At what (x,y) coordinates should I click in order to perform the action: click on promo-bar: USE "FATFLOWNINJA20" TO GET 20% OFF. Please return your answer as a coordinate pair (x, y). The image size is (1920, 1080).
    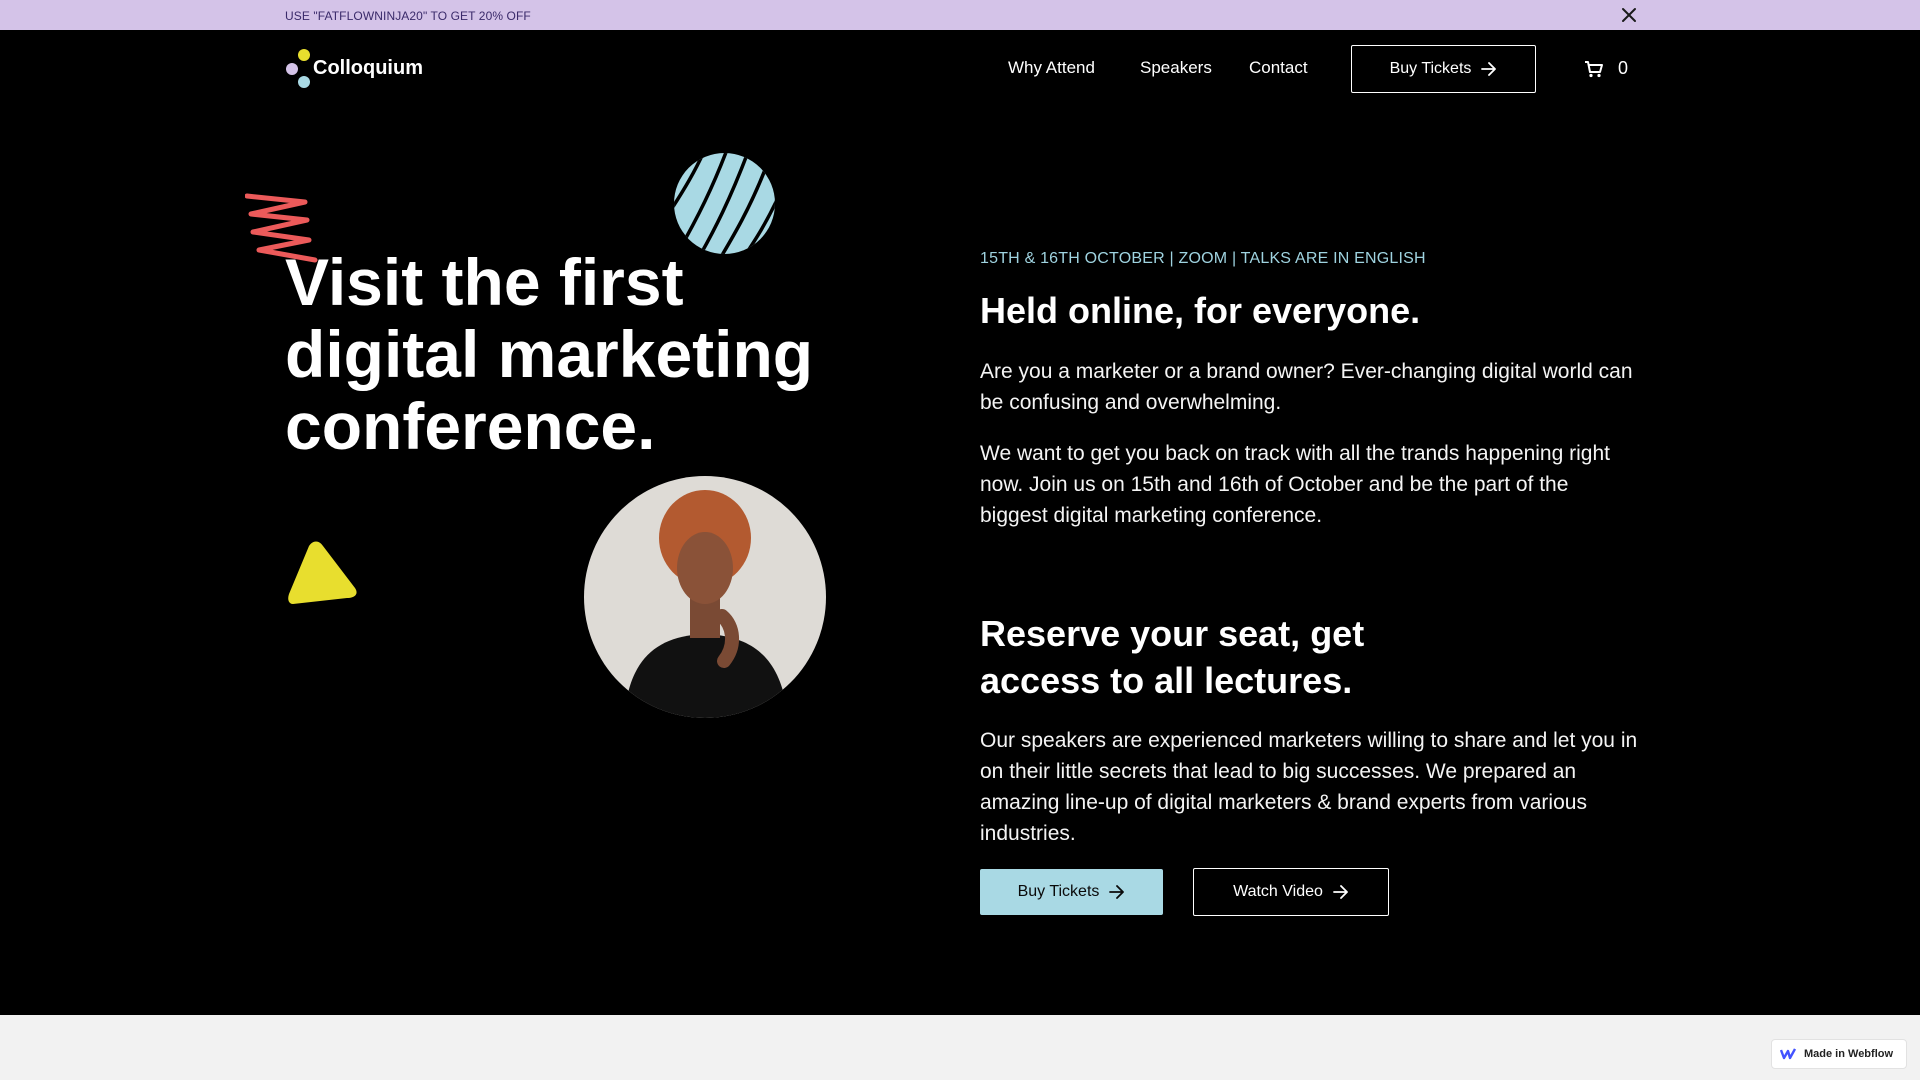
    Looking at the image, I should click on (960, 15).